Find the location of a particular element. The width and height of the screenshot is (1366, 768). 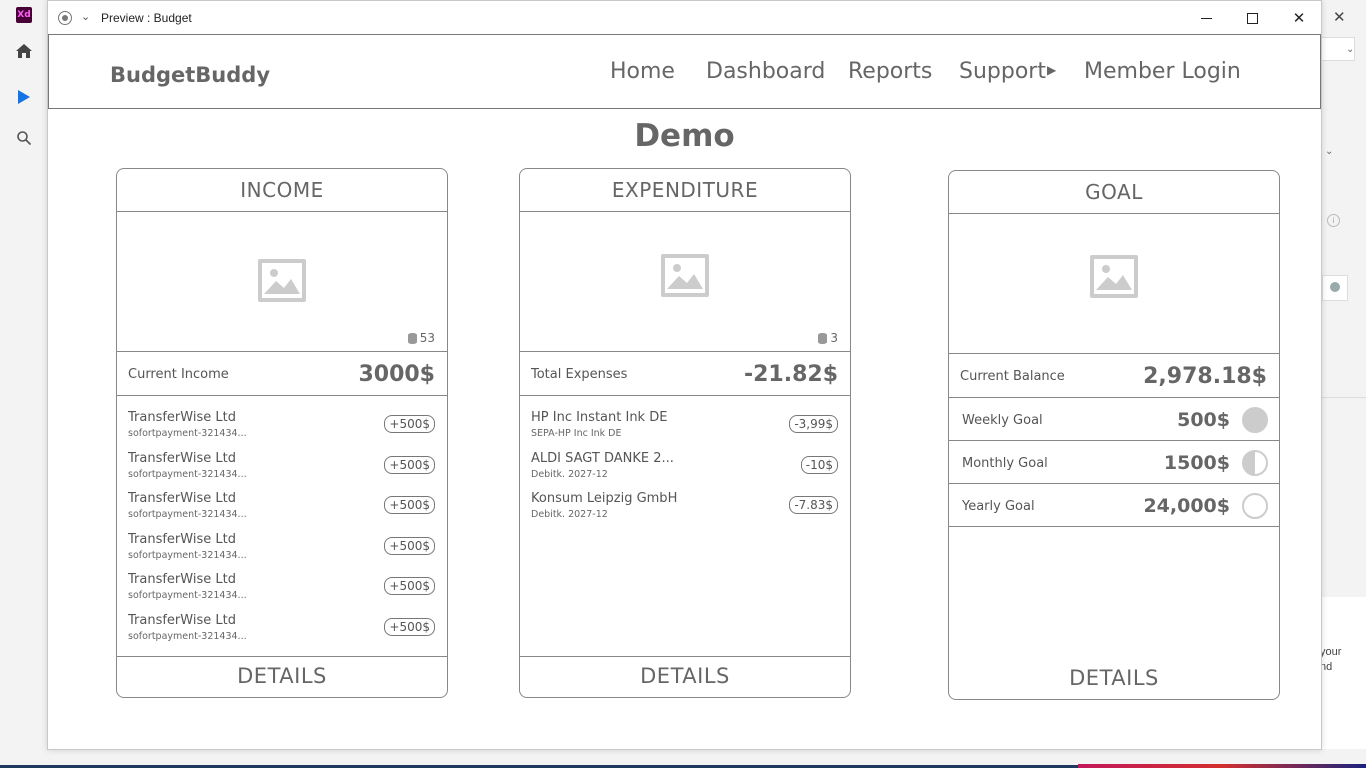

database-icon is located at coordinates (823, 338).